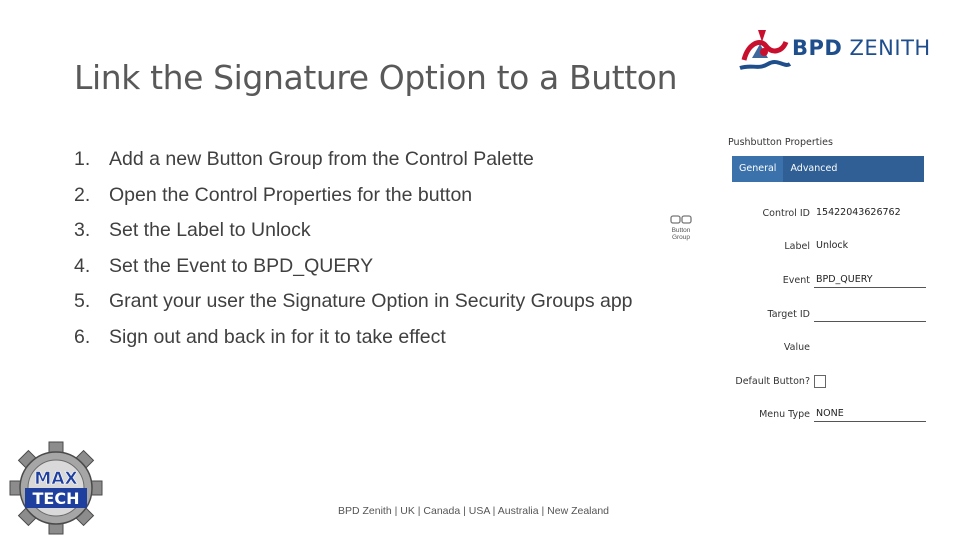  I want to click on tab-general: General, so click(758, 169).